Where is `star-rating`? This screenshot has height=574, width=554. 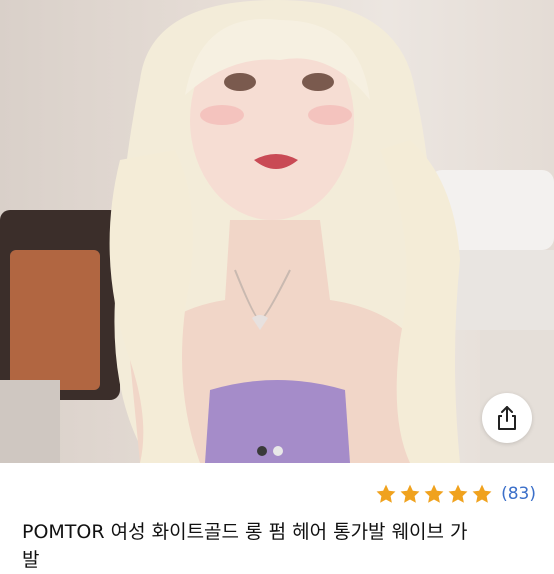 star-rating is located at coordinates (434, 494).